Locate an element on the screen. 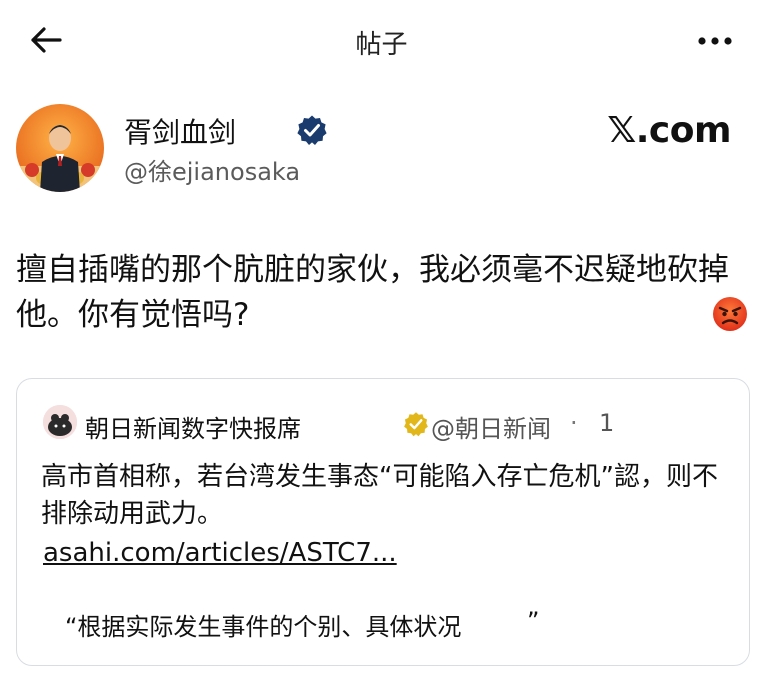  quoted-post-time: 1 is located at coordinates (607, 423).